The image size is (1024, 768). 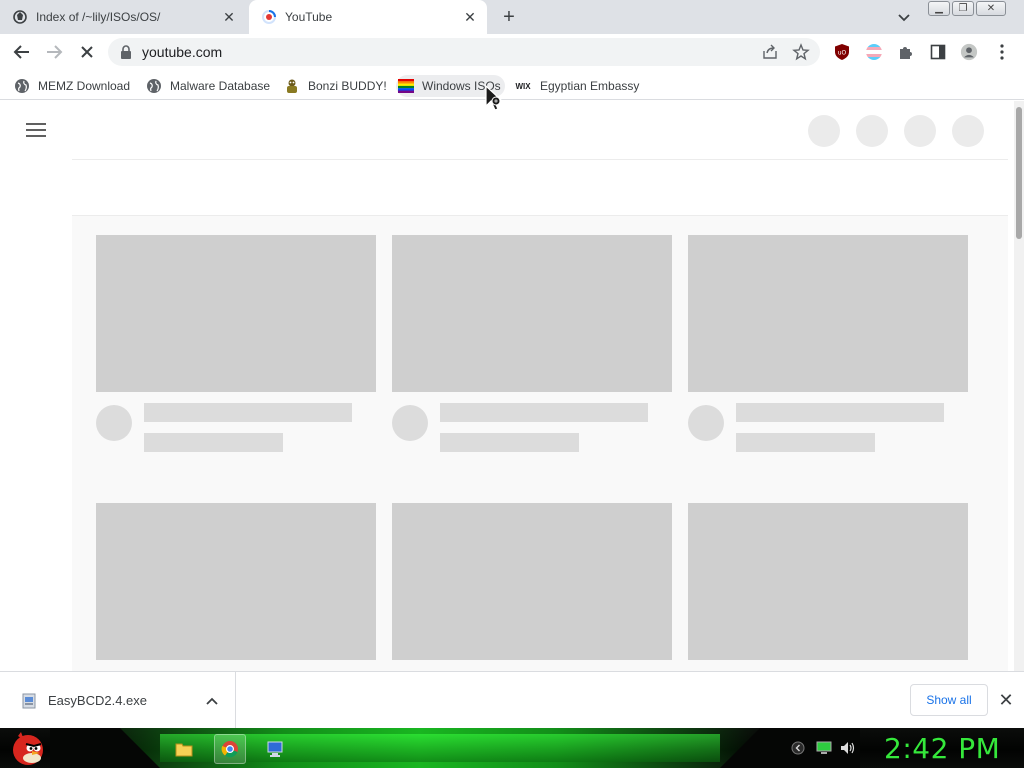 I want to click on hamburger-menu-icon, so click(x=36, y=130).